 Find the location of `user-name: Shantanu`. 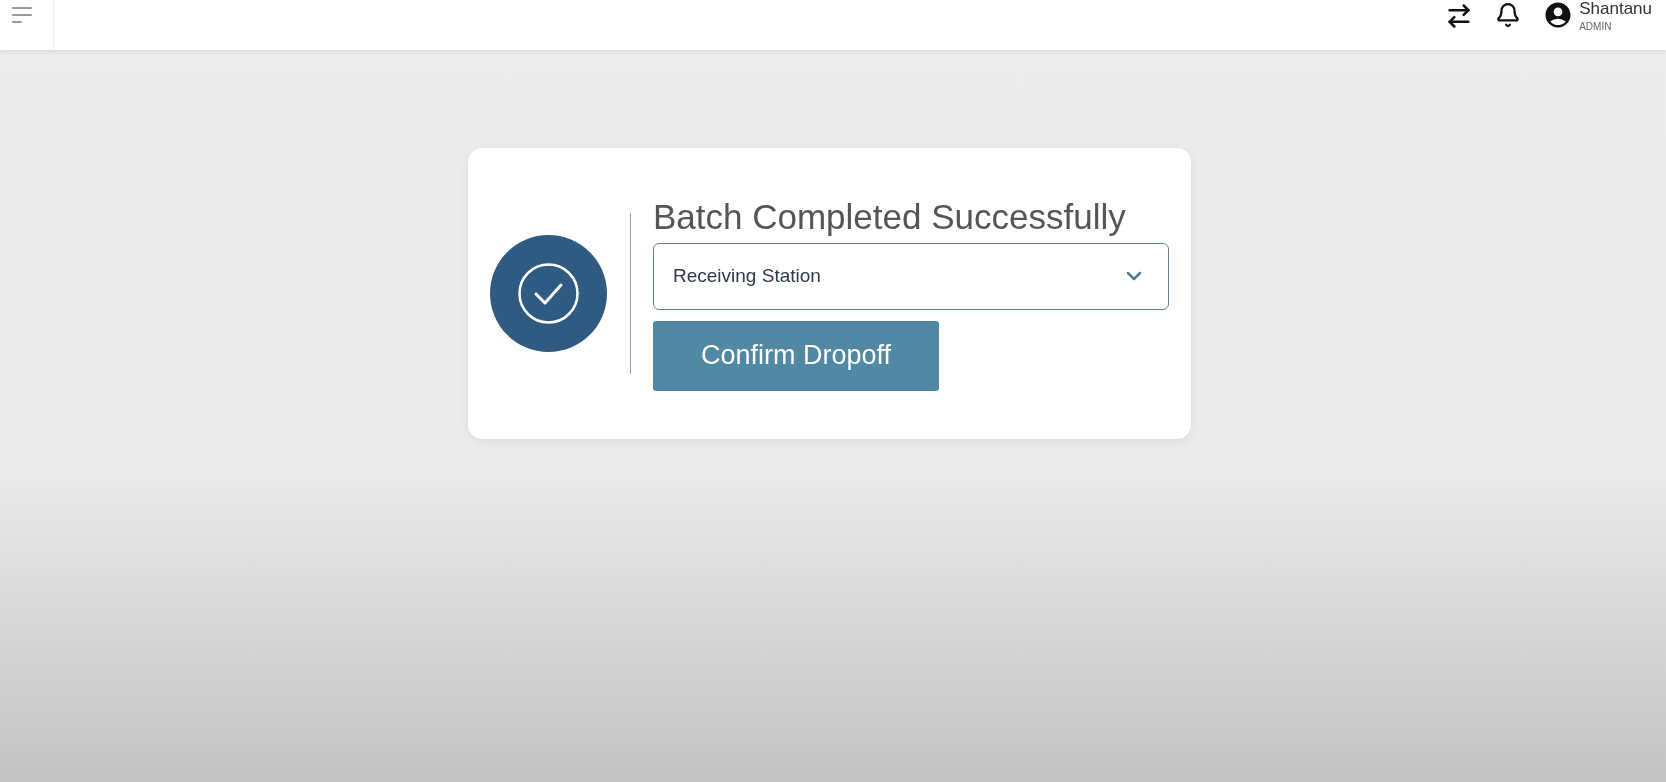

user-name: Shantanu is located at coordinates (1615, 9).